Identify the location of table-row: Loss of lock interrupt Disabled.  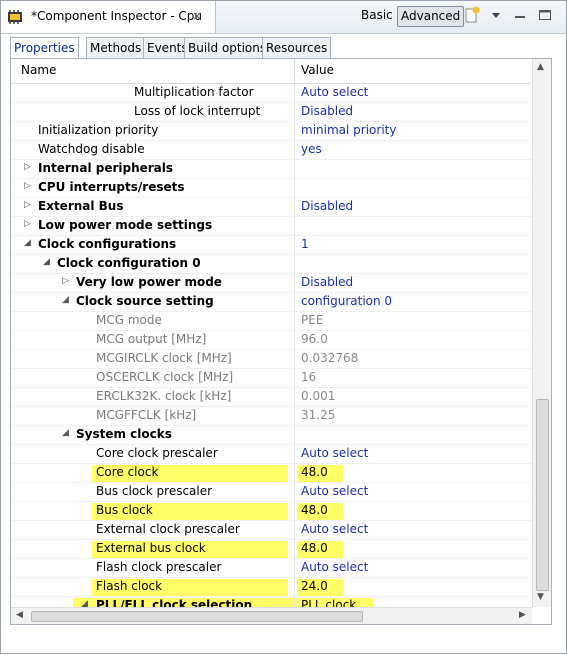
(271, 112).